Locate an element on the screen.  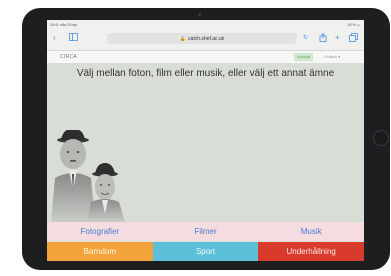
exit-button: Avsluta is located at coordinates (304, 57).